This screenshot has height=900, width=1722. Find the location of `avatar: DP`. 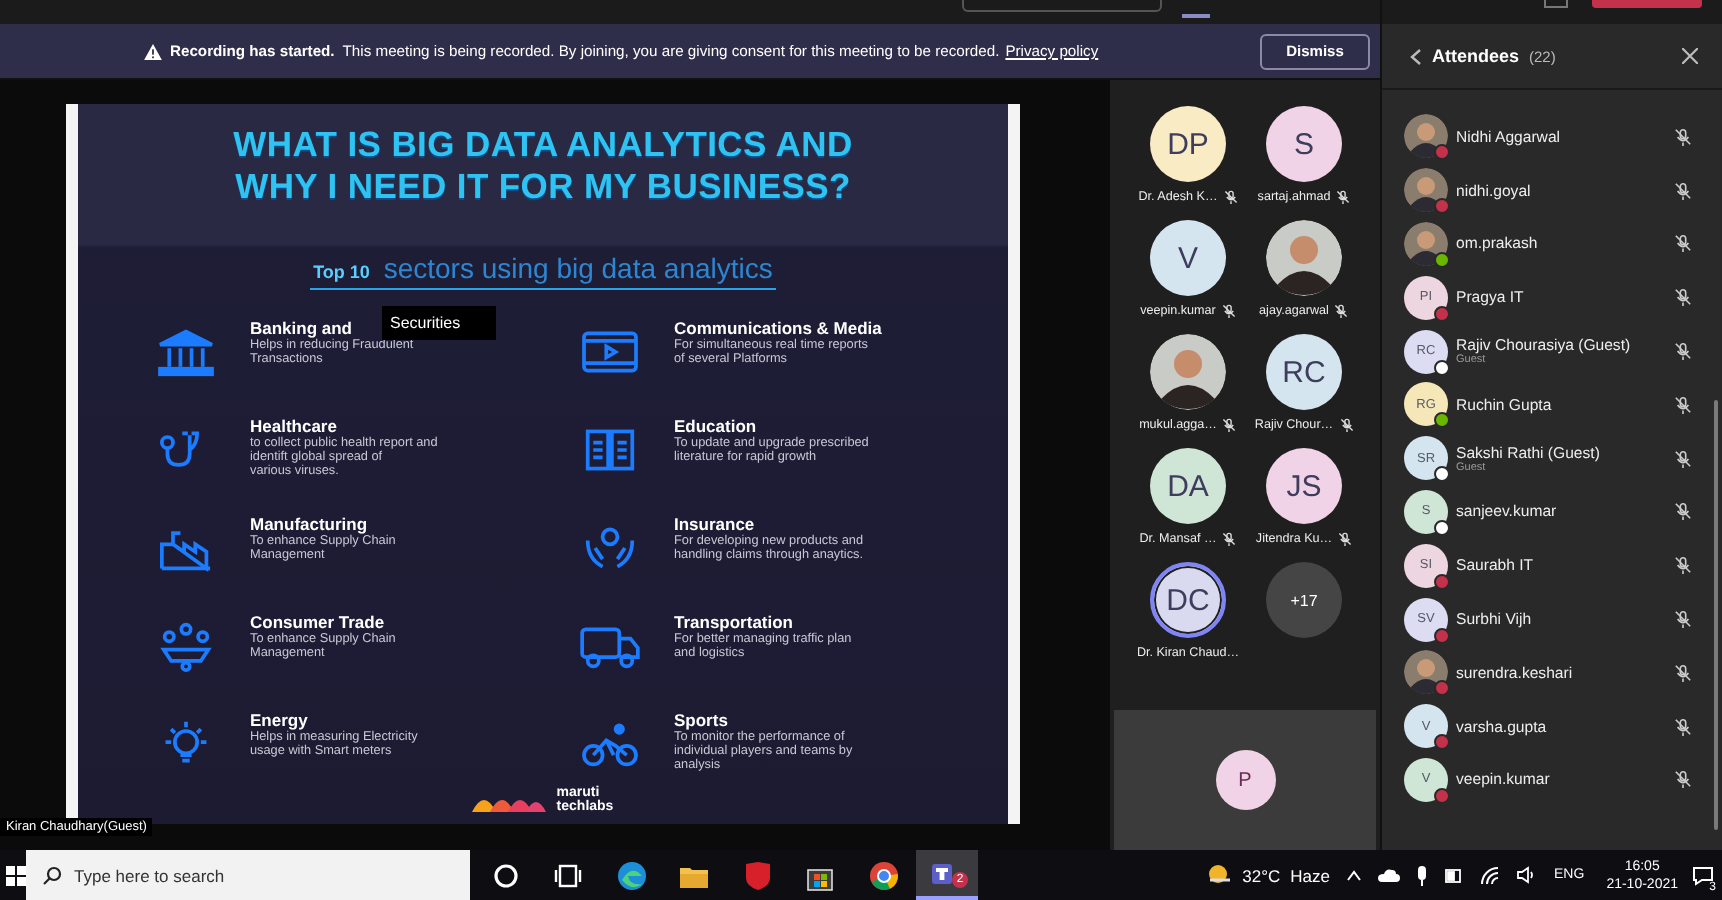

avatar: DP is located at coordinates (1188, 144).